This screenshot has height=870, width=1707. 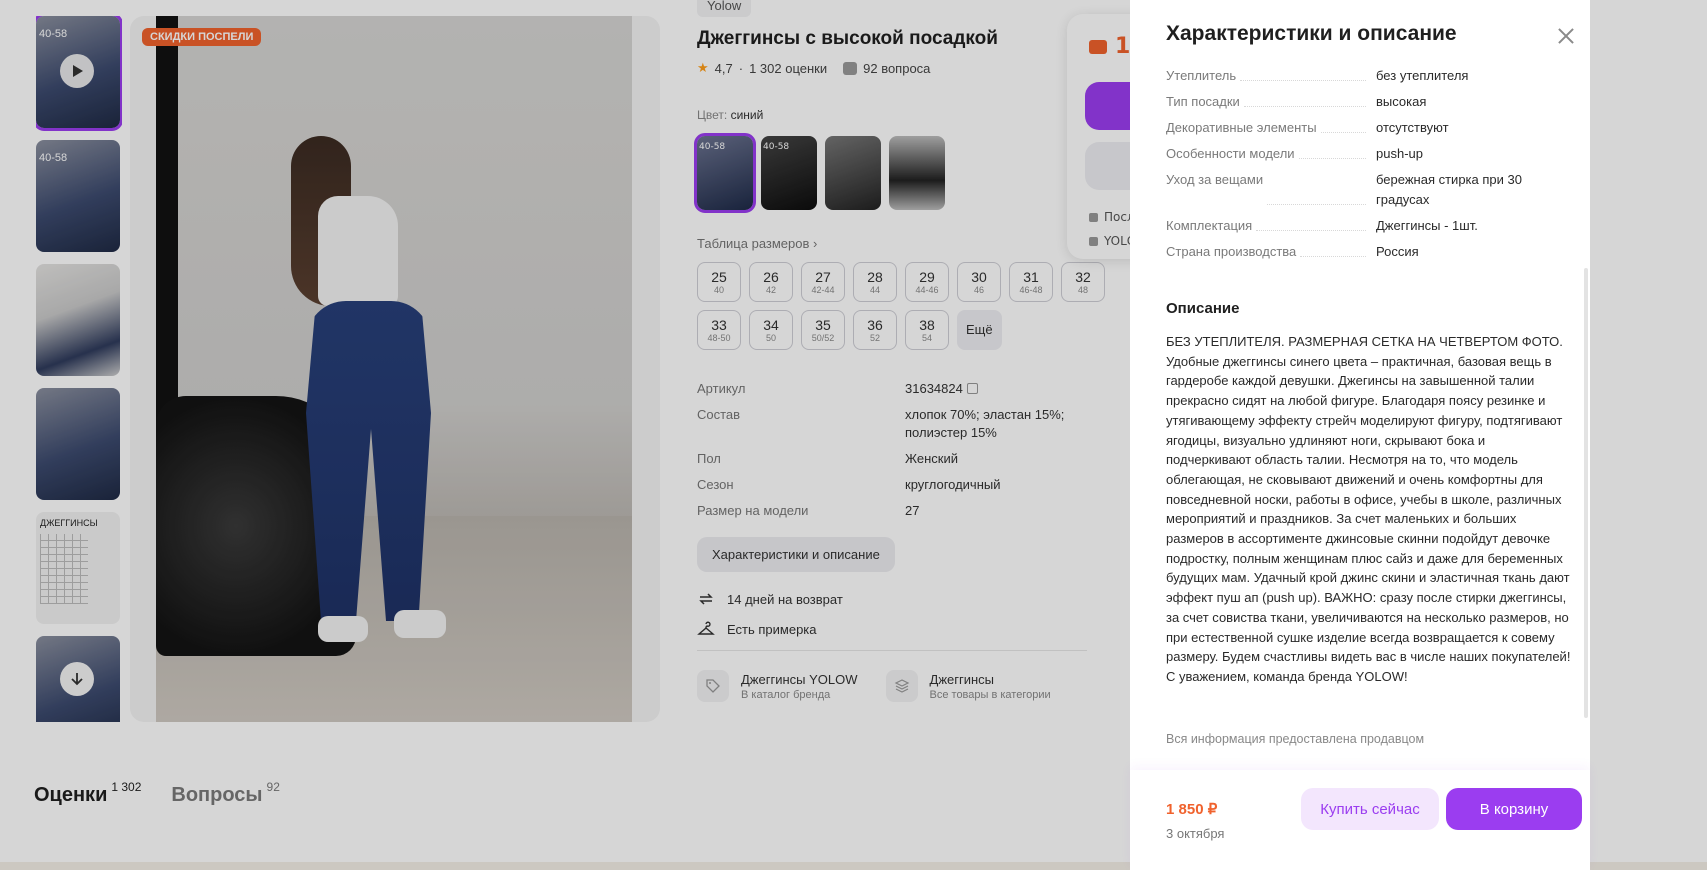 What do you see at coordinates (1422, 75) in the screenshot?
I see `spec-value: без утеплителя` at bounding box center [1422, 75].